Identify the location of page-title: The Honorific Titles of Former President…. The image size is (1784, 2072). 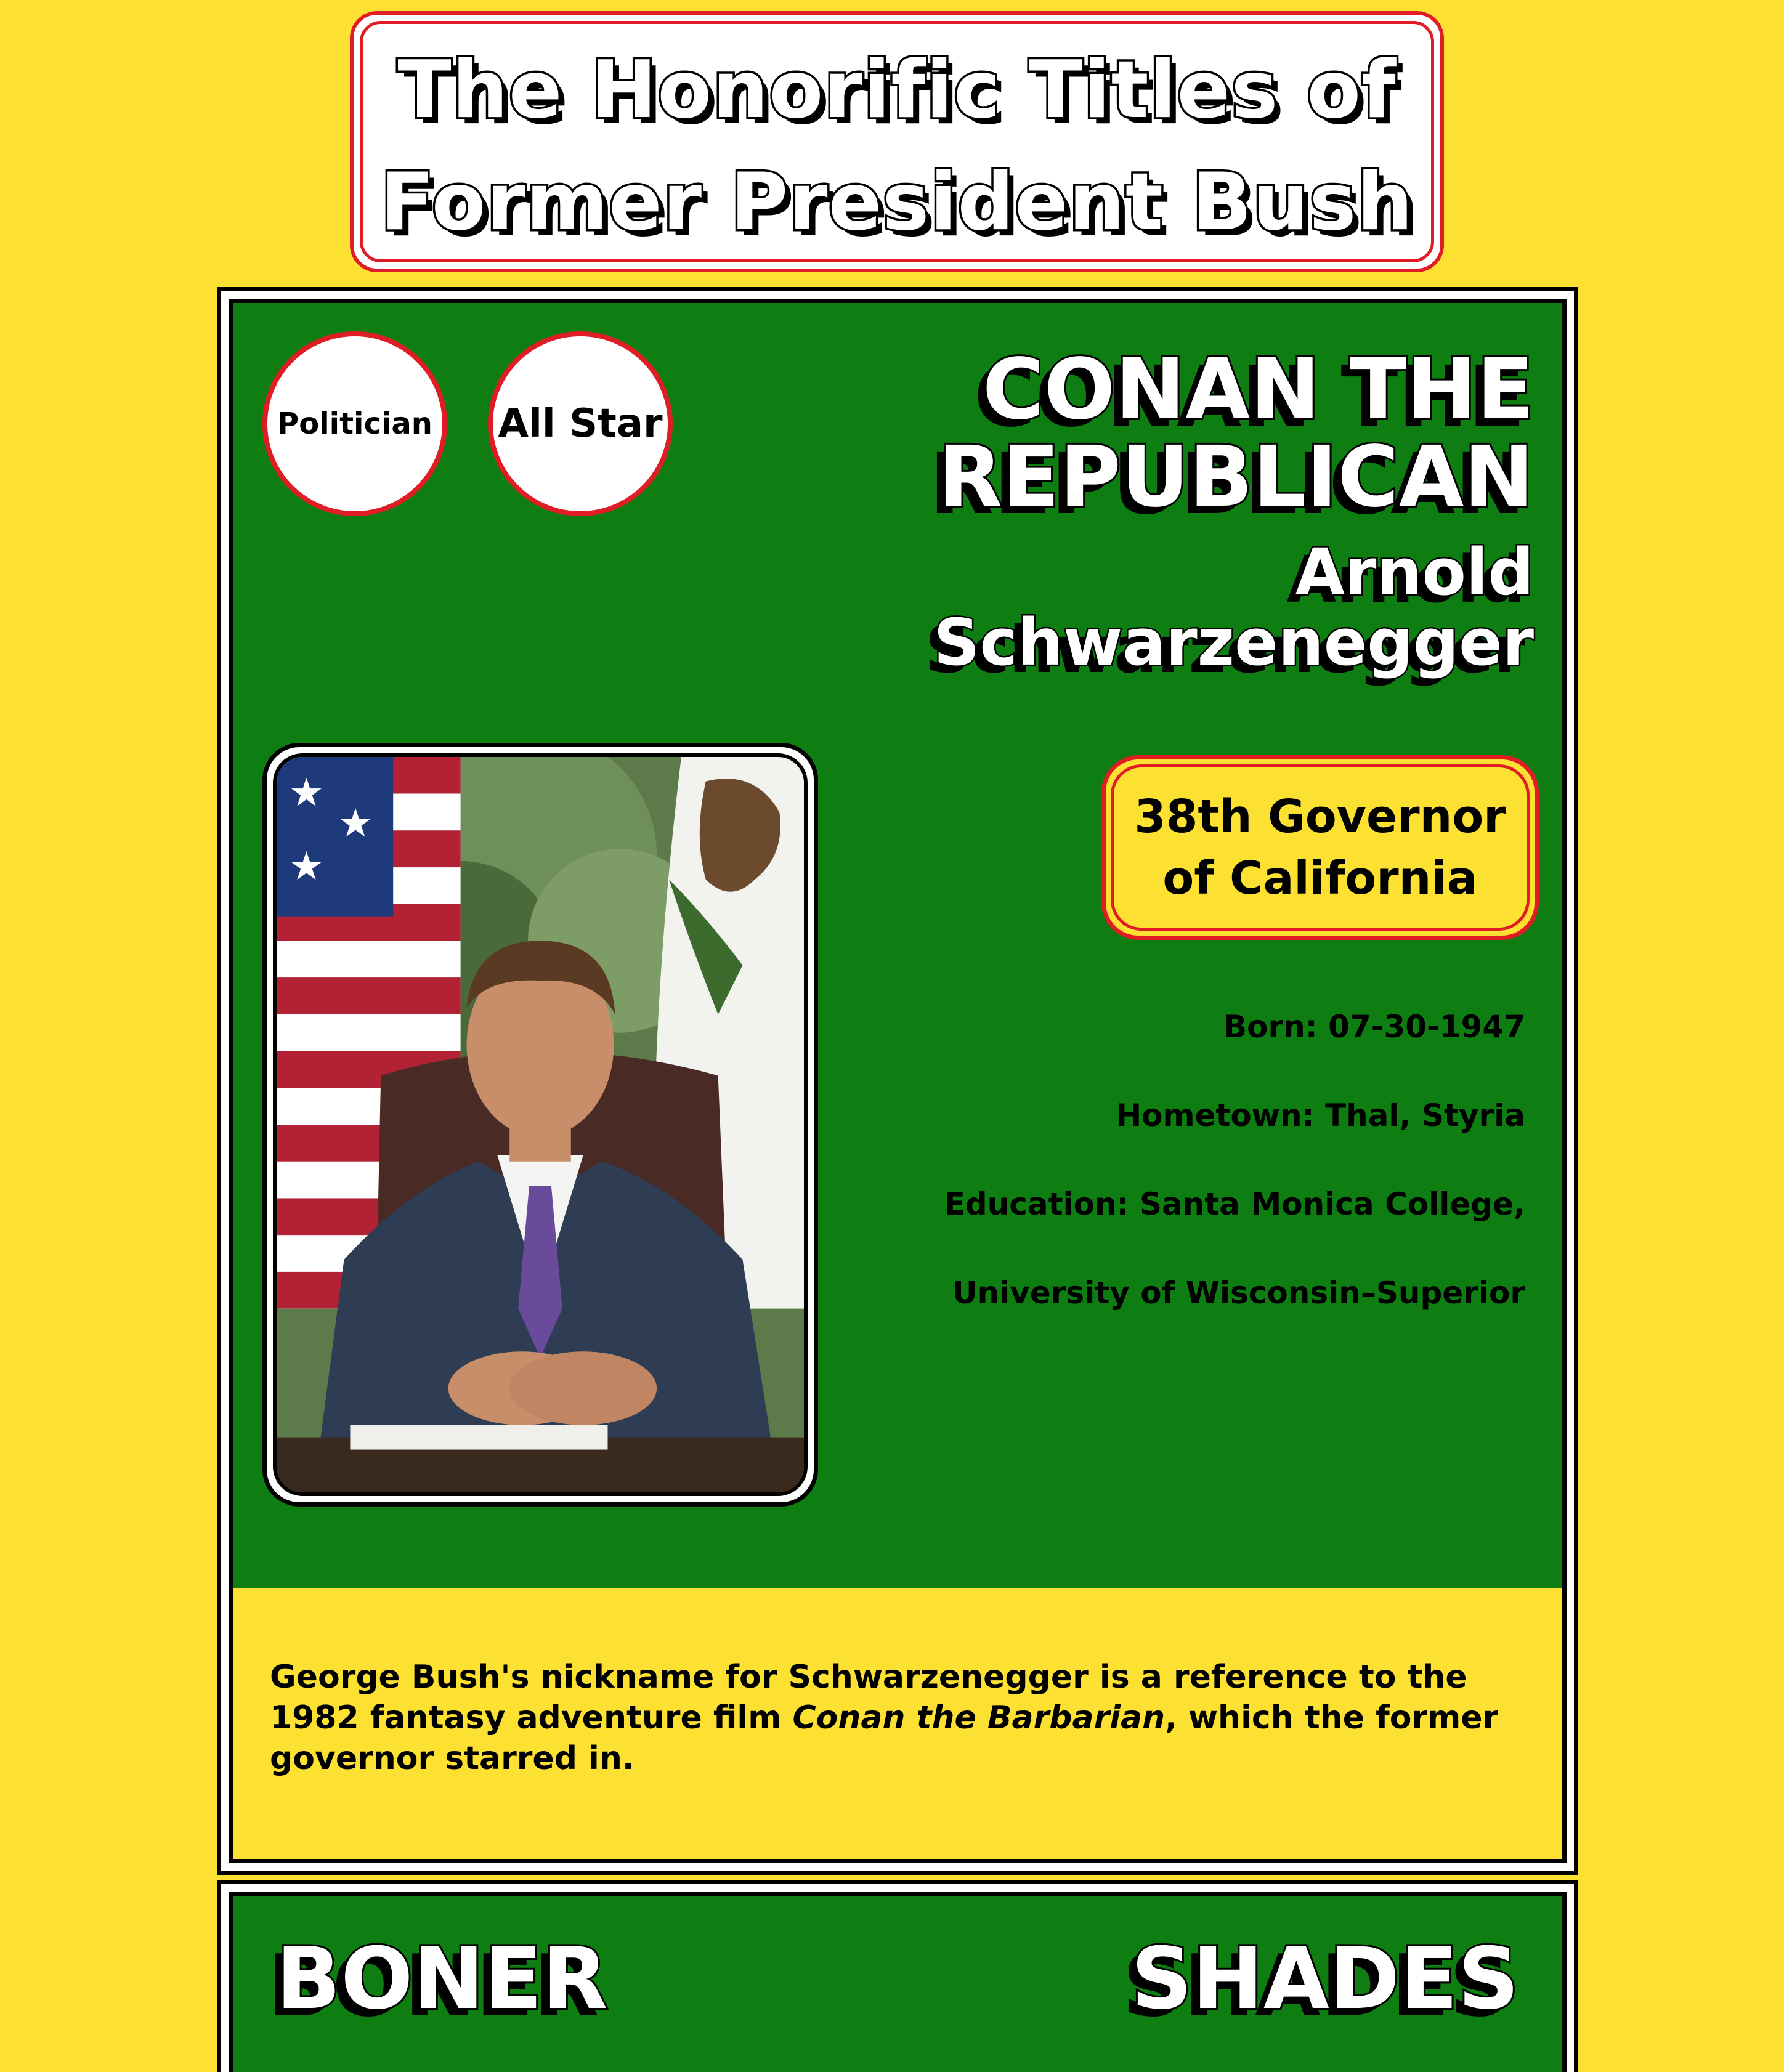
(897, 146).